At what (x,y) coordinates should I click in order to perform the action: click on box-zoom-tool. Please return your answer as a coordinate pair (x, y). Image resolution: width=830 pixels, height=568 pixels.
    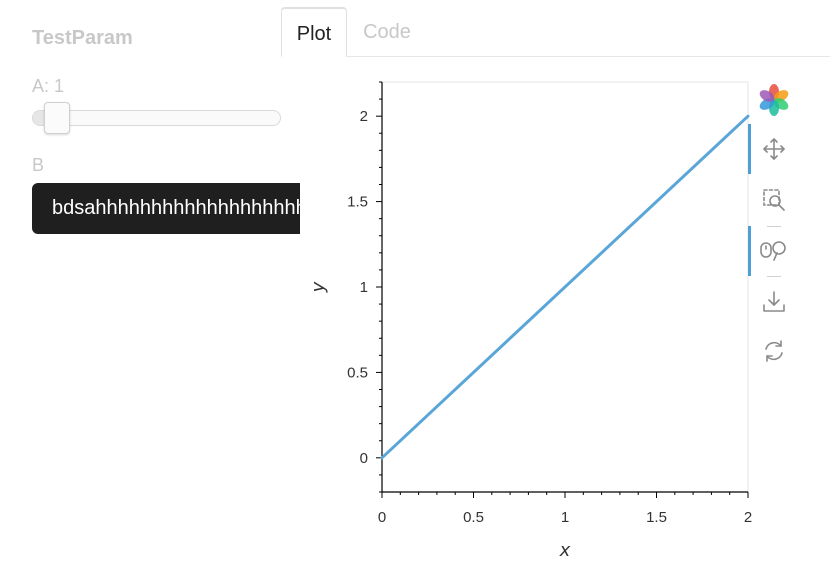
    Looking at the image, I should click on (774, 200).